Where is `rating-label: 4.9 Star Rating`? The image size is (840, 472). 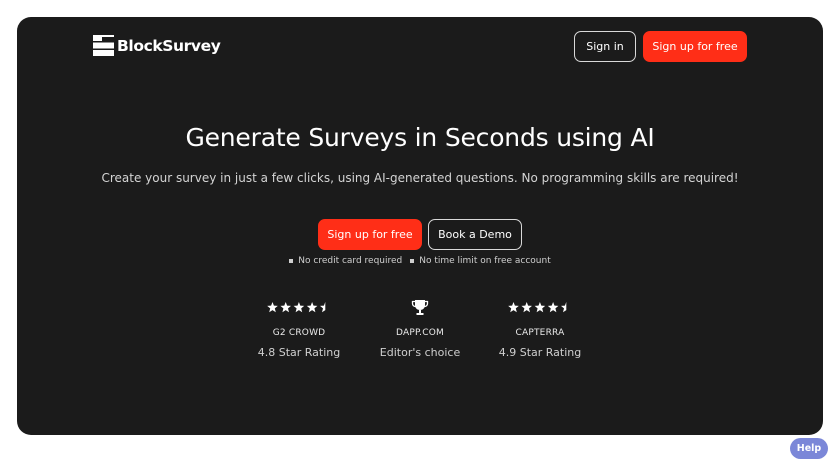 rating-label: 4.9 Star Rating is located at coordinates (540, 352).